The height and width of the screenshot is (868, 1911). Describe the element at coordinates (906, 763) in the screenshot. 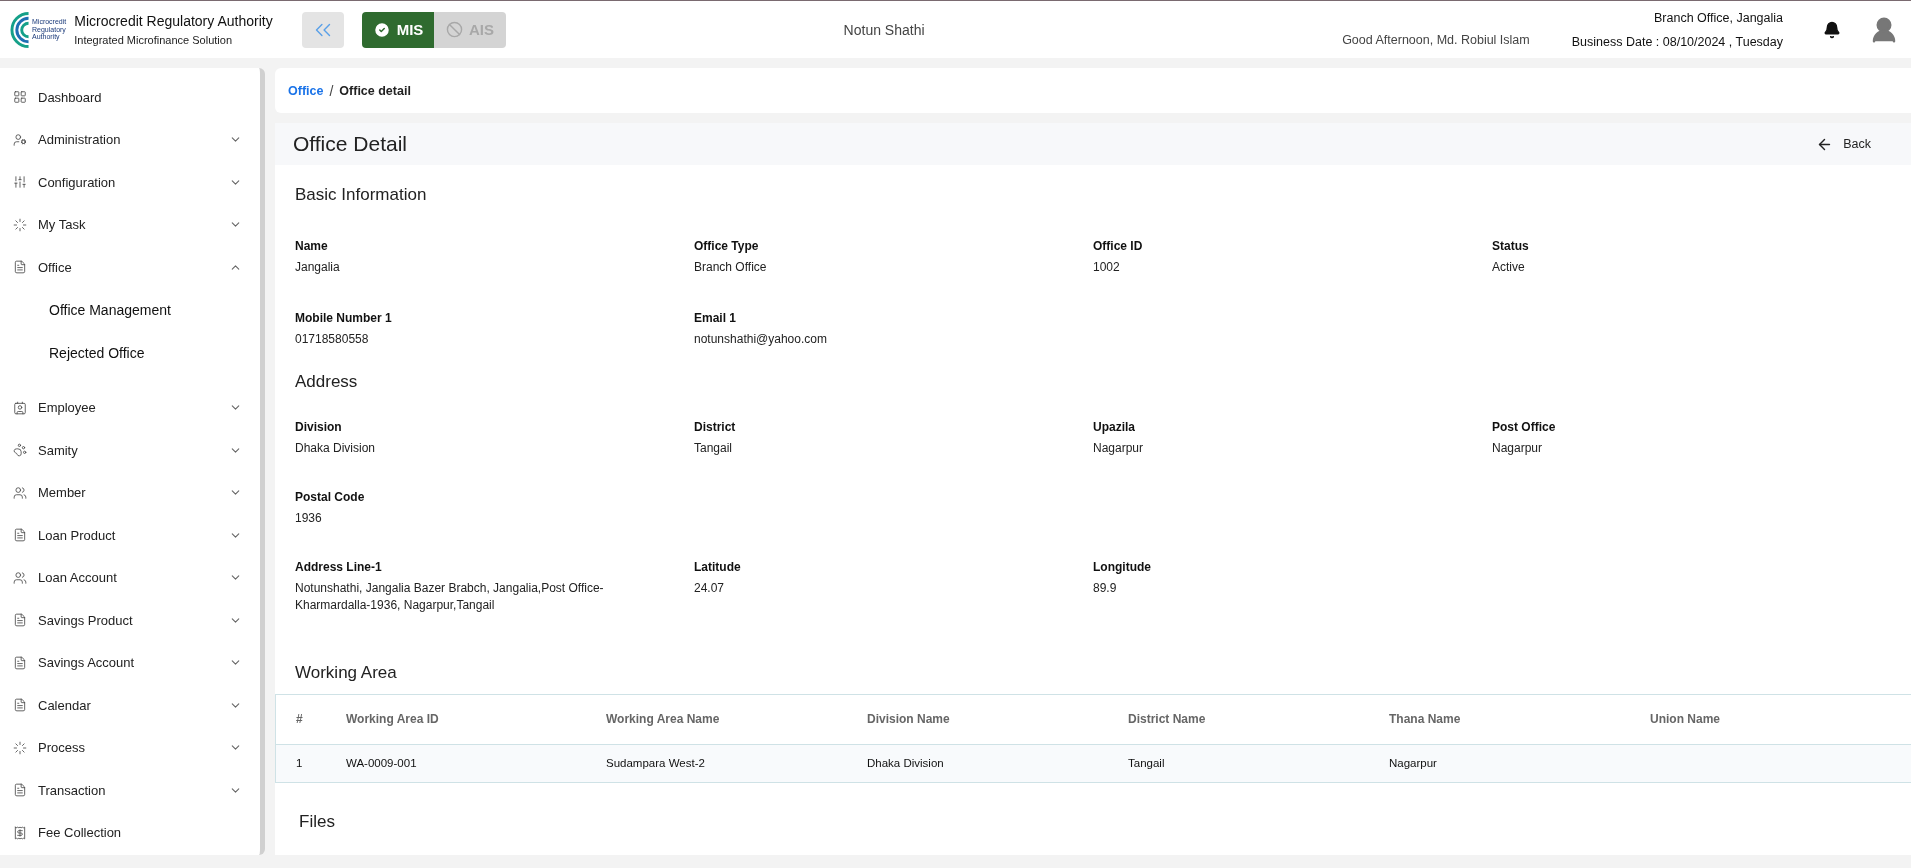

I see `table-cell-text: Dhaka Division` at that location.